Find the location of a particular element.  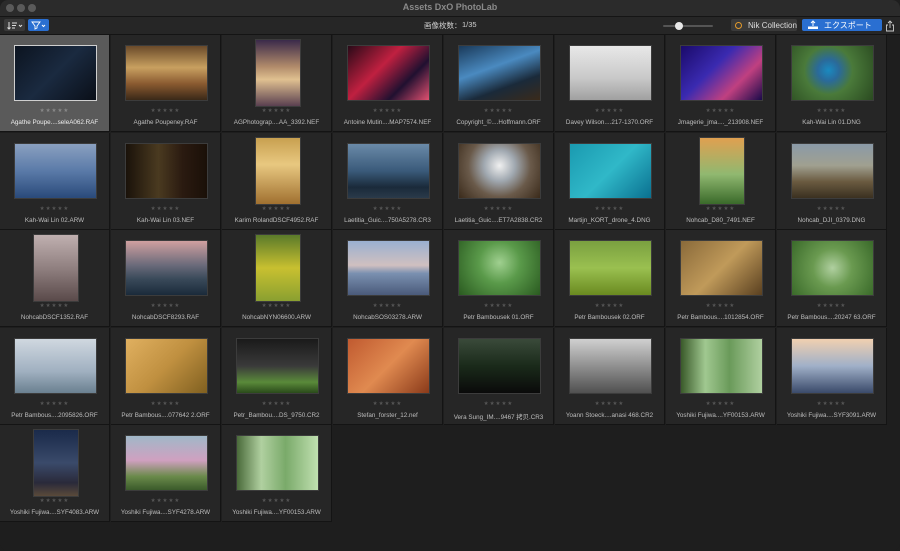

thumbnail-cell: ★★★★★ Nohcab_D80_7491.NEF is located at coordinates (721, 181).